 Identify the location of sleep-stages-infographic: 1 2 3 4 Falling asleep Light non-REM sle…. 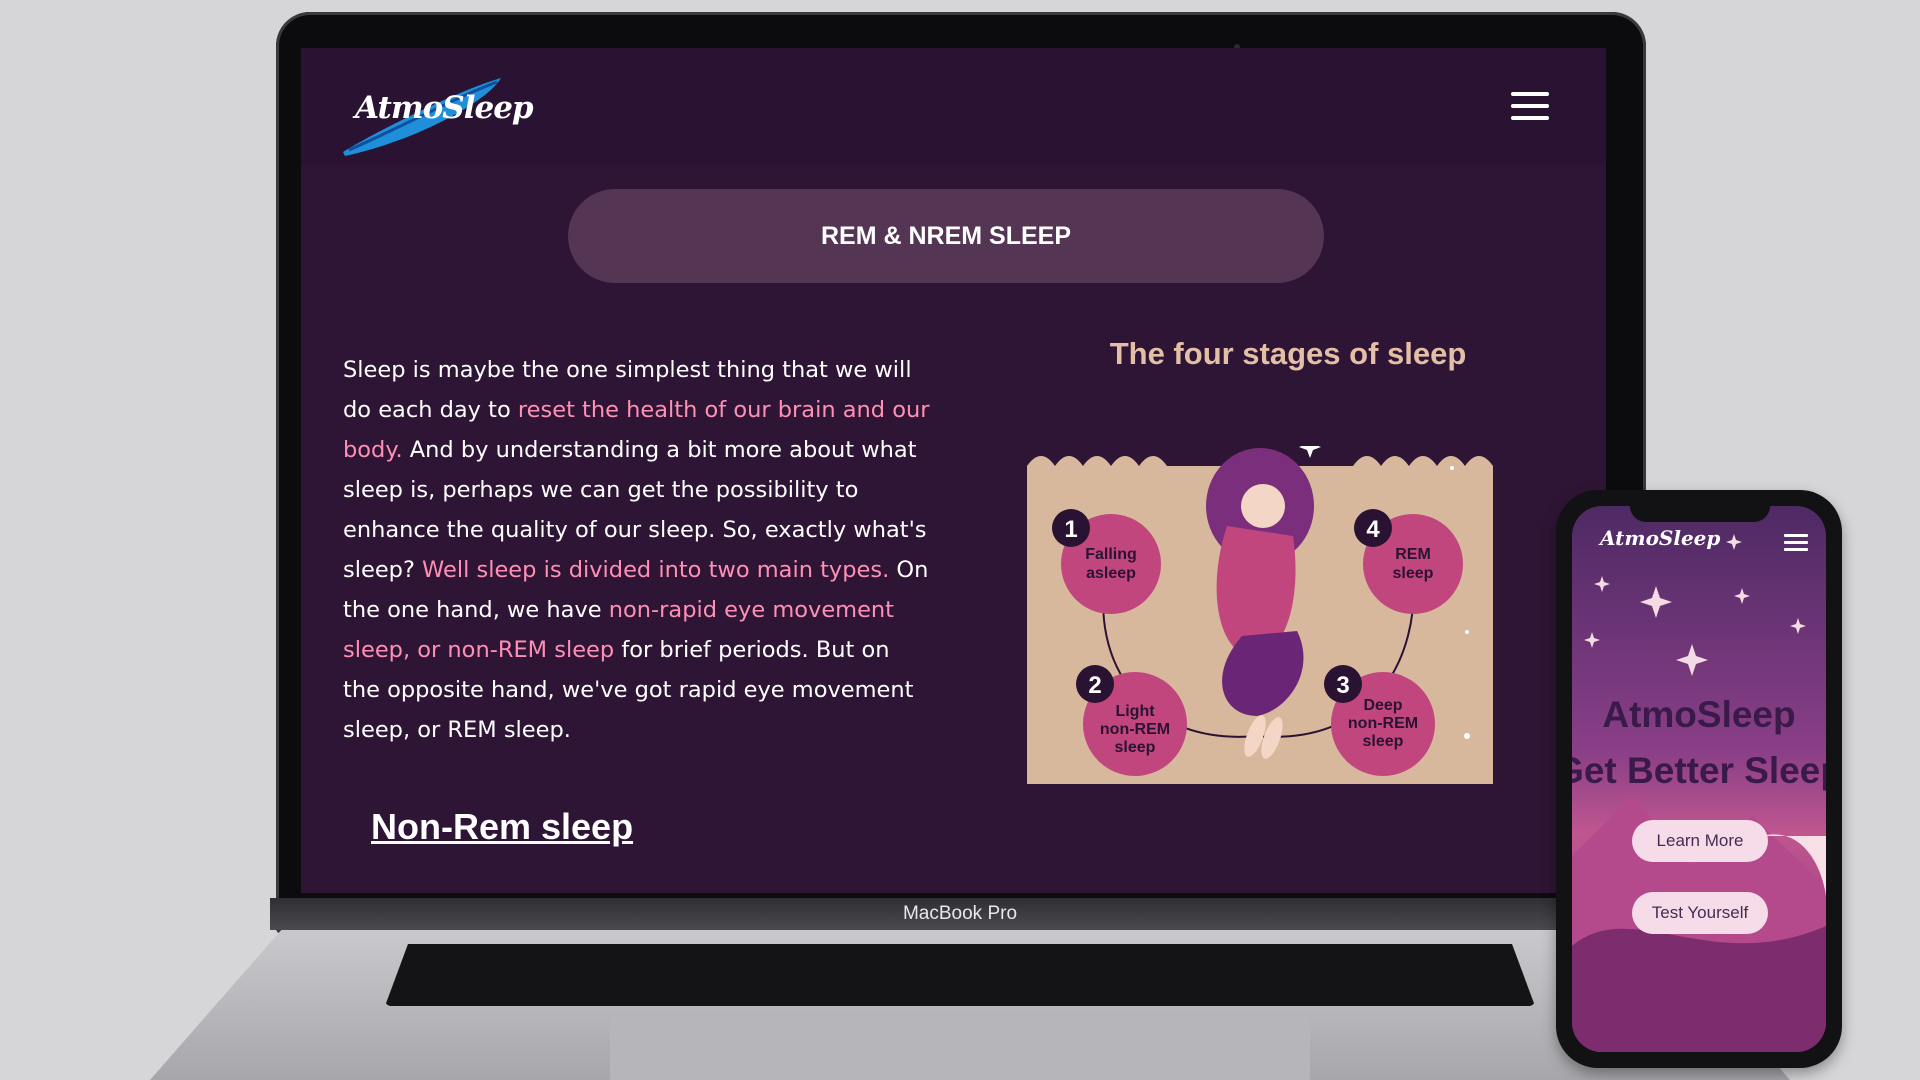
(1260, 615).